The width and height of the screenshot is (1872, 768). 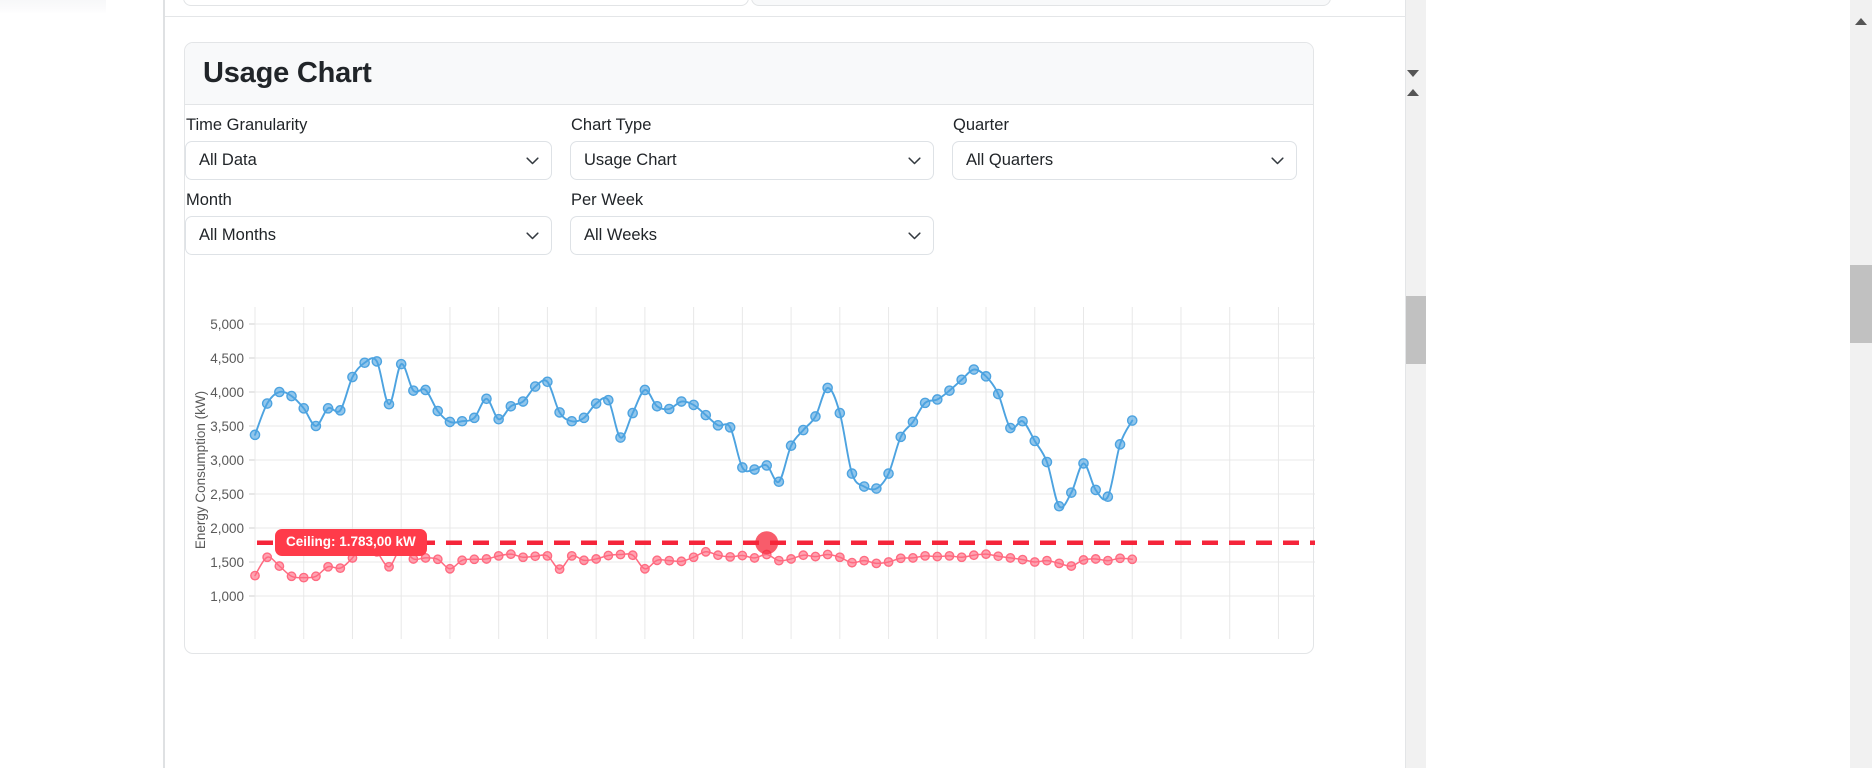 What do you see at coordinates (1124, 160) in the screenshot?
I see `select-quarter: All Quarters` at bounding box center [1124, 160].